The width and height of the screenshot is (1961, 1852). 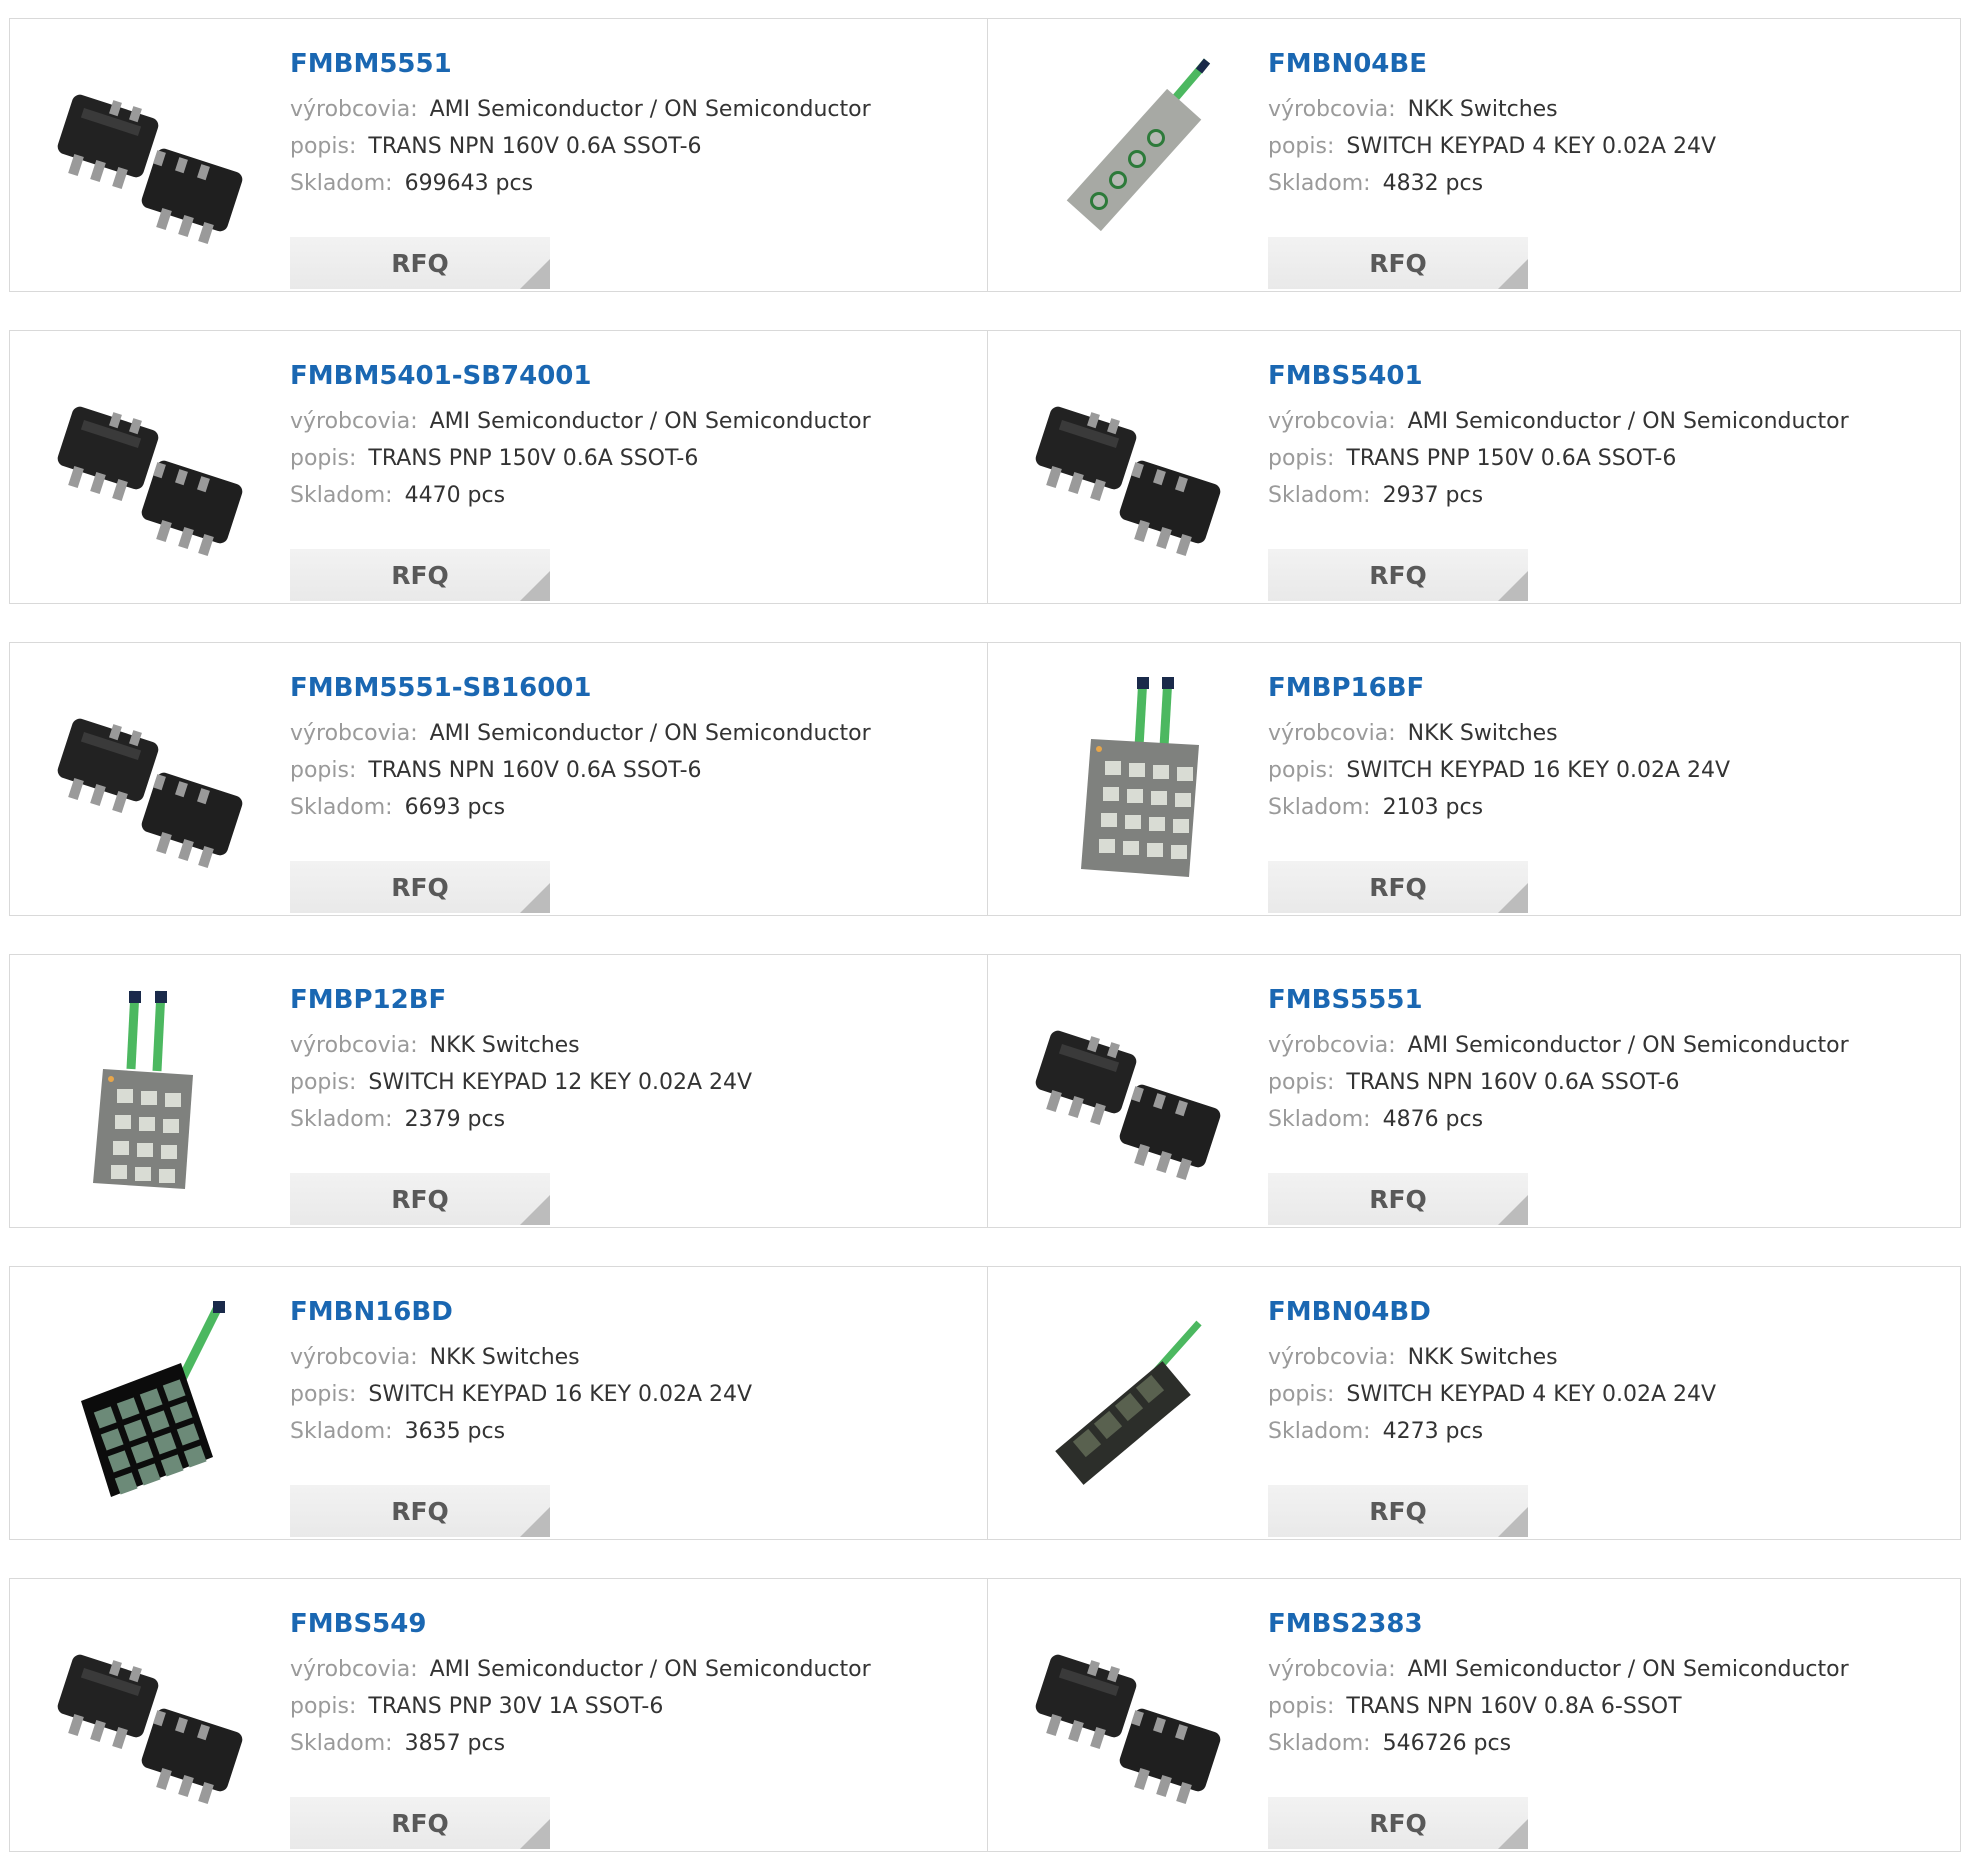 What do you see at coordinates (1609, 1394) in the screenshot?
I see `description-row: popis: SWITCH KEYPAD 4 KEY 0.02A 24V` at bounding box center [1609, 1394].